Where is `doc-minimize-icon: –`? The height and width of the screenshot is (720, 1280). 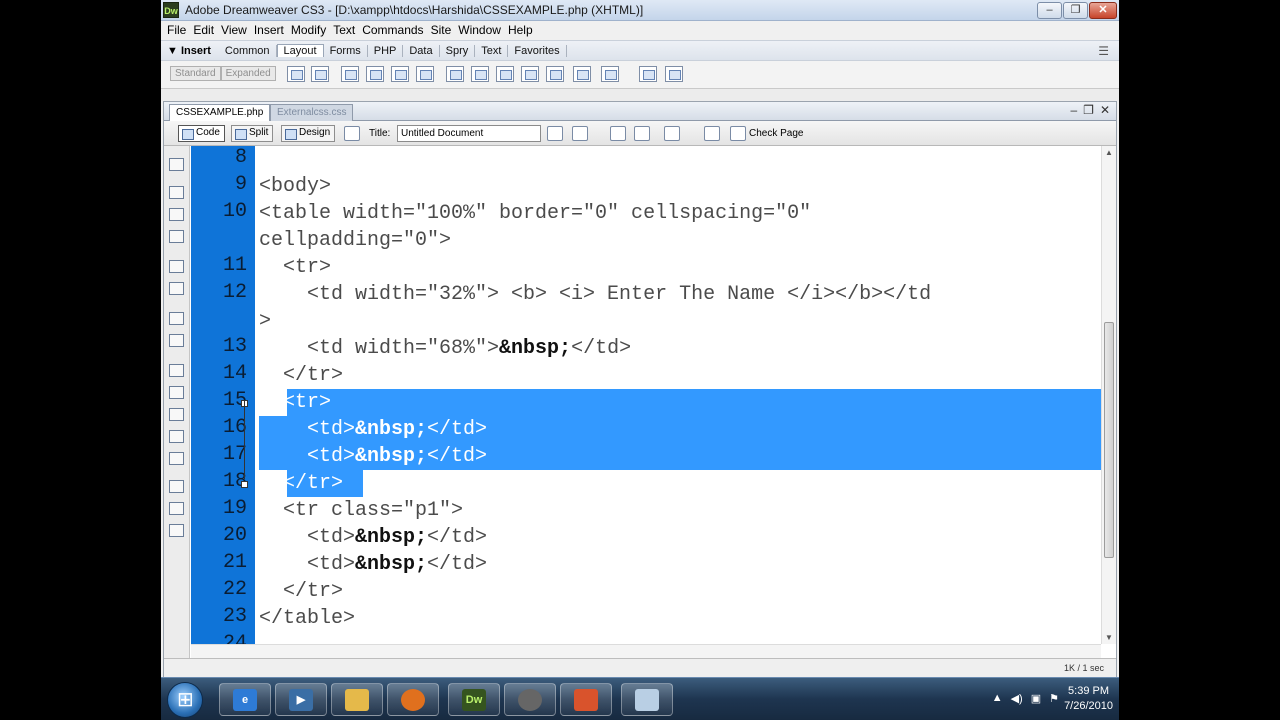 doc-minimize-icon: – is located at coordinates (1073, 110).